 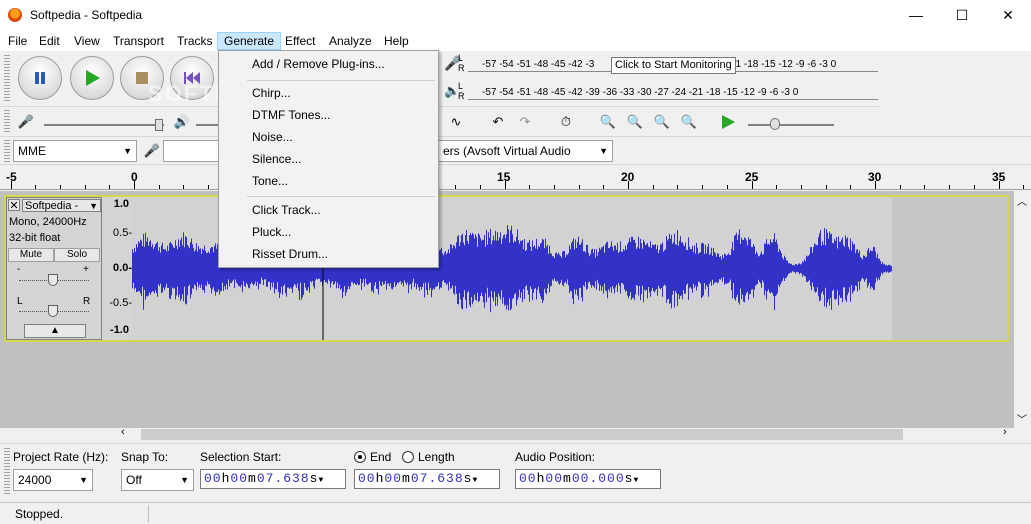 I want to click on menu-generate: Generate, so click(x=249, y=41).